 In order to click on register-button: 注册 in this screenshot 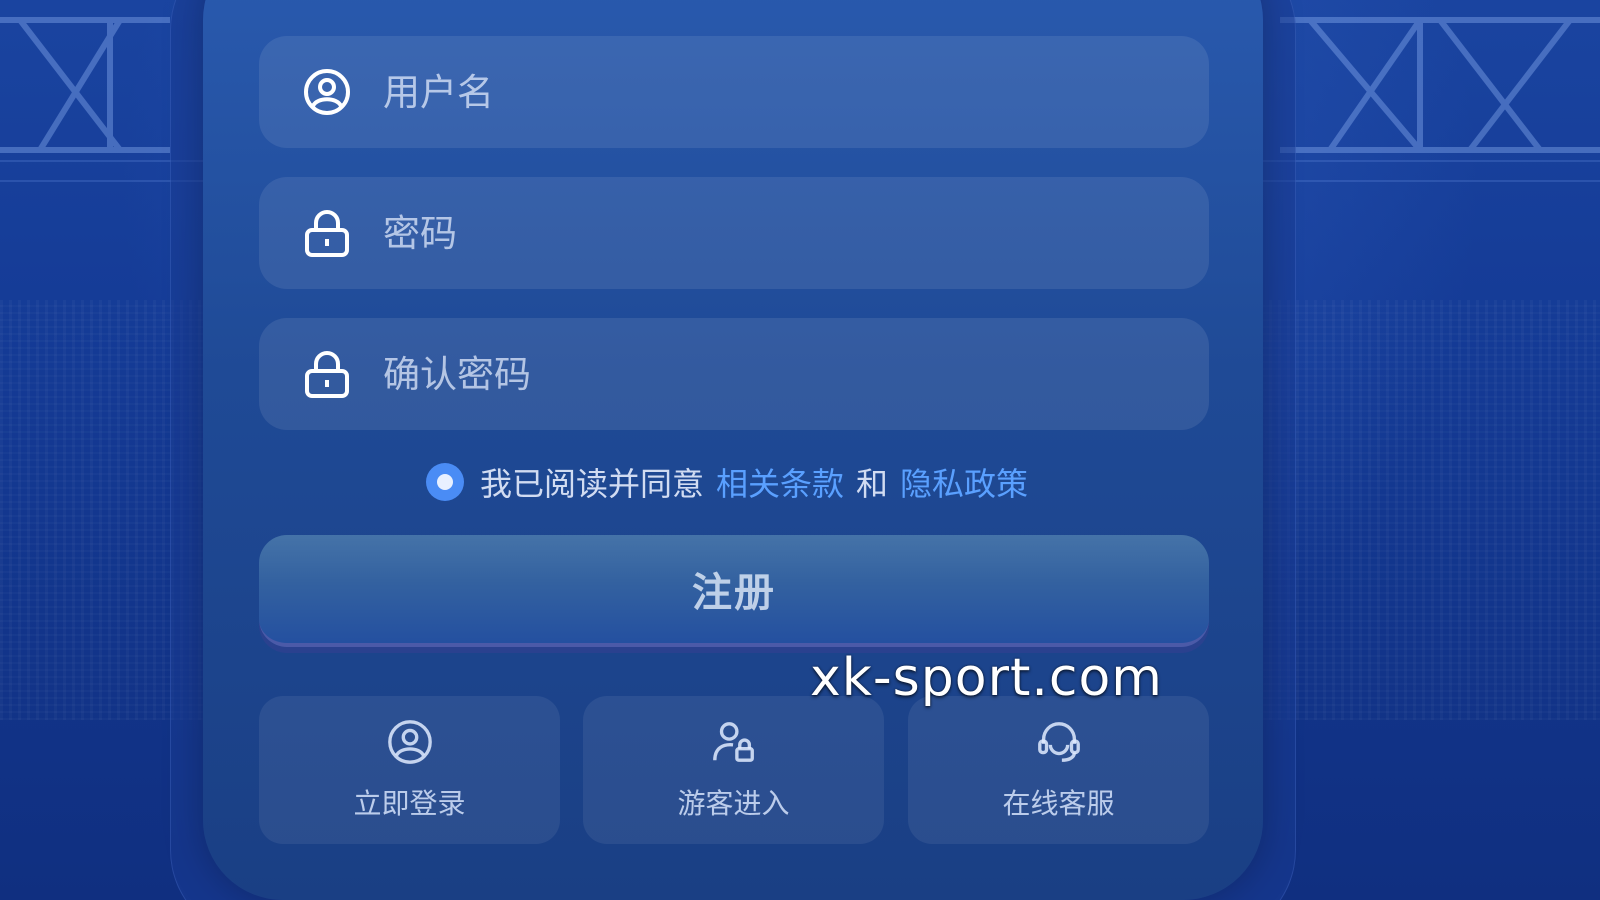, I will do `click(734, 591)`.